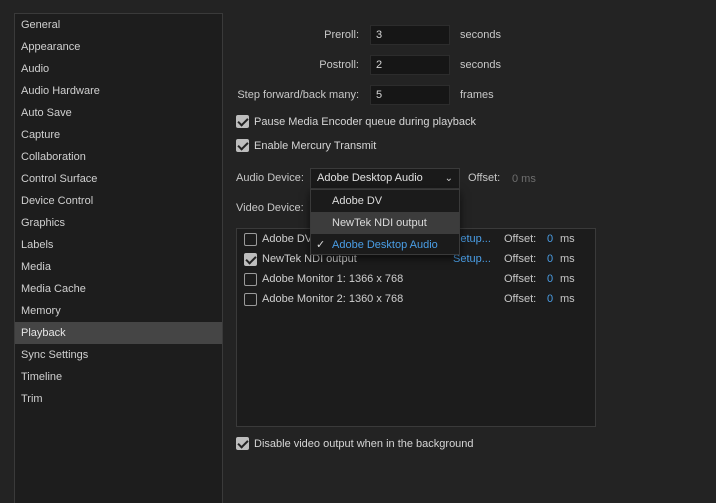 The width and height of the screenshot is (716, 503). Describe the element at coordinates (339, 65) in the screenshot. I see `postroll-label: Postroll:` at that location.